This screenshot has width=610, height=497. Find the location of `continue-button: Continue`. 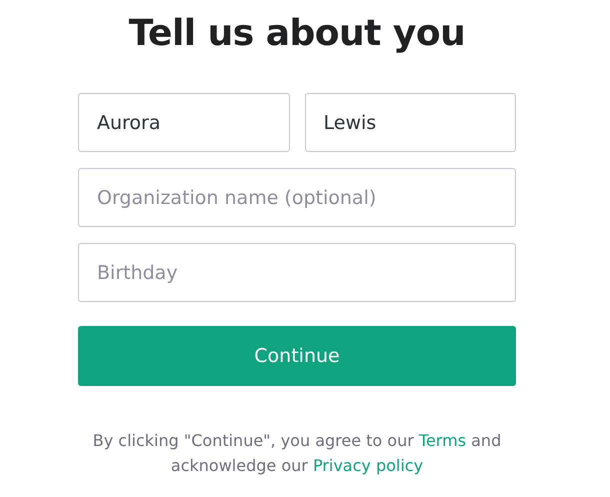

continue-button: Continue is located at coordinates (297, 356).